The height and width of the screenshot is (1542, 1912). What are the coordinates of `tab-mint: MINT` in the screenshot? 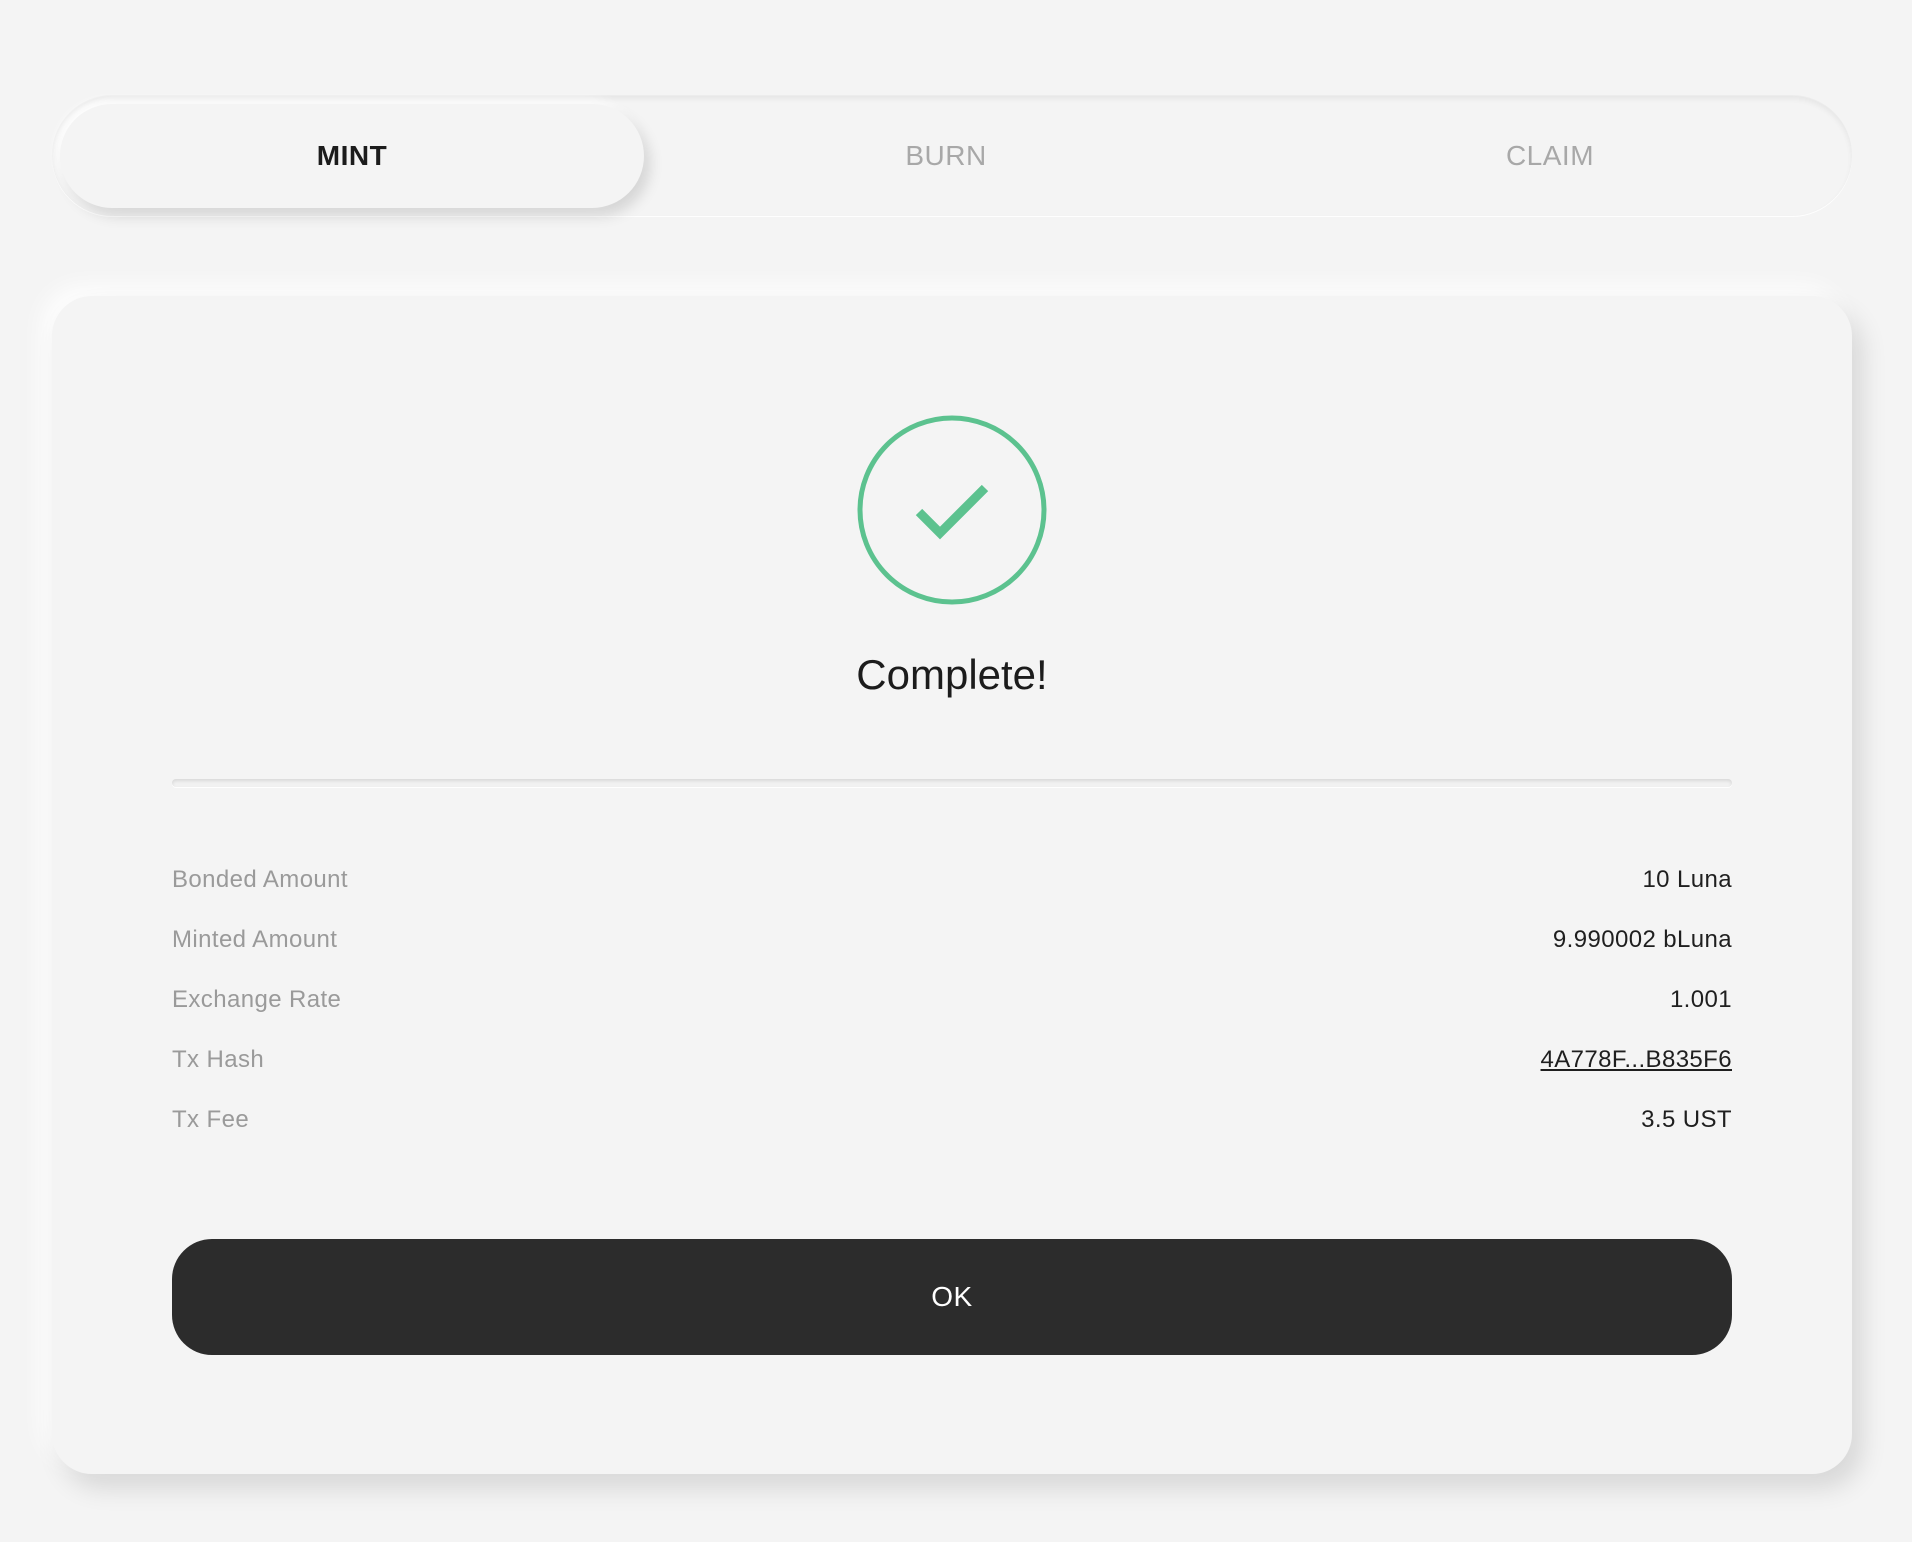 It's located at (352, 156).